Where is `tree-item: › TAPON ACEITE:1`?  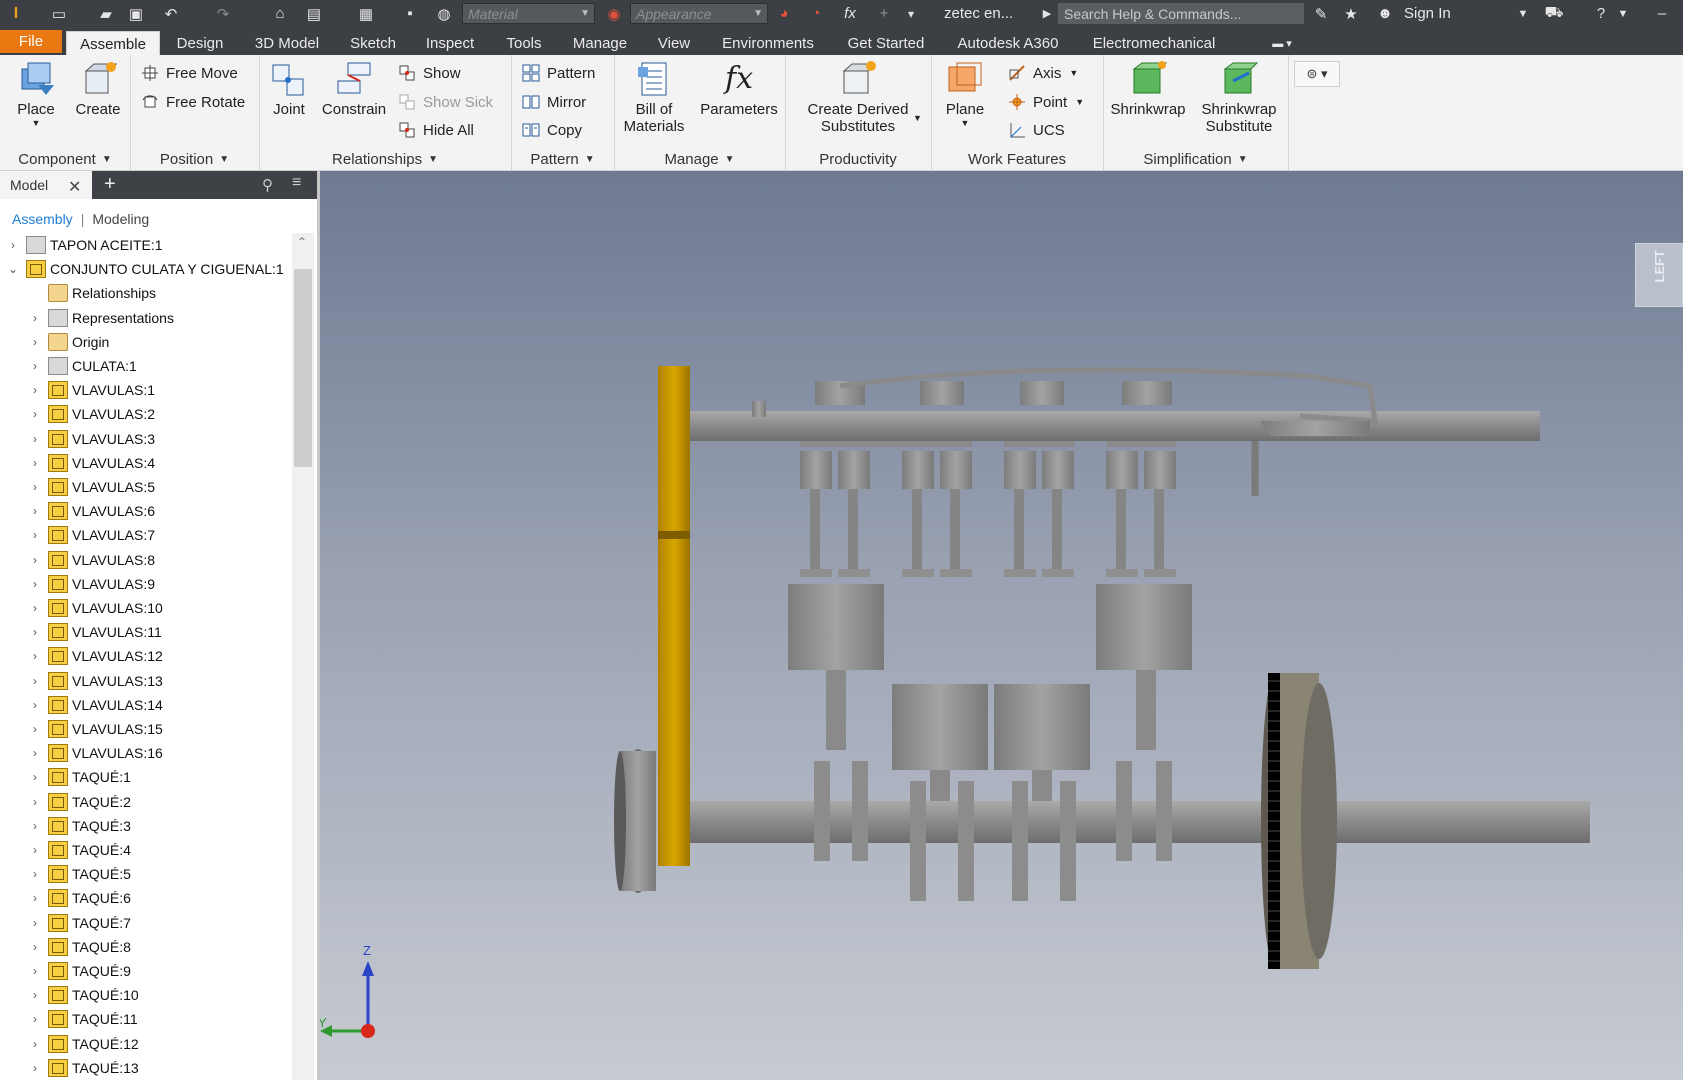
tree-item: › TAPON ACEITE:1 is located at coordinates (146, 245).